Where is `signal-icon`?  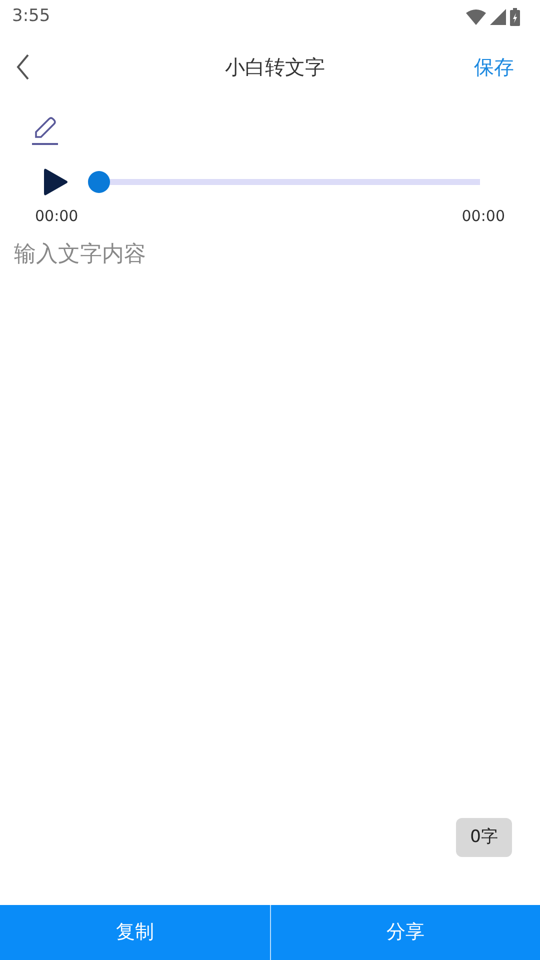
signal-icon is located at coordinates (498, 17).